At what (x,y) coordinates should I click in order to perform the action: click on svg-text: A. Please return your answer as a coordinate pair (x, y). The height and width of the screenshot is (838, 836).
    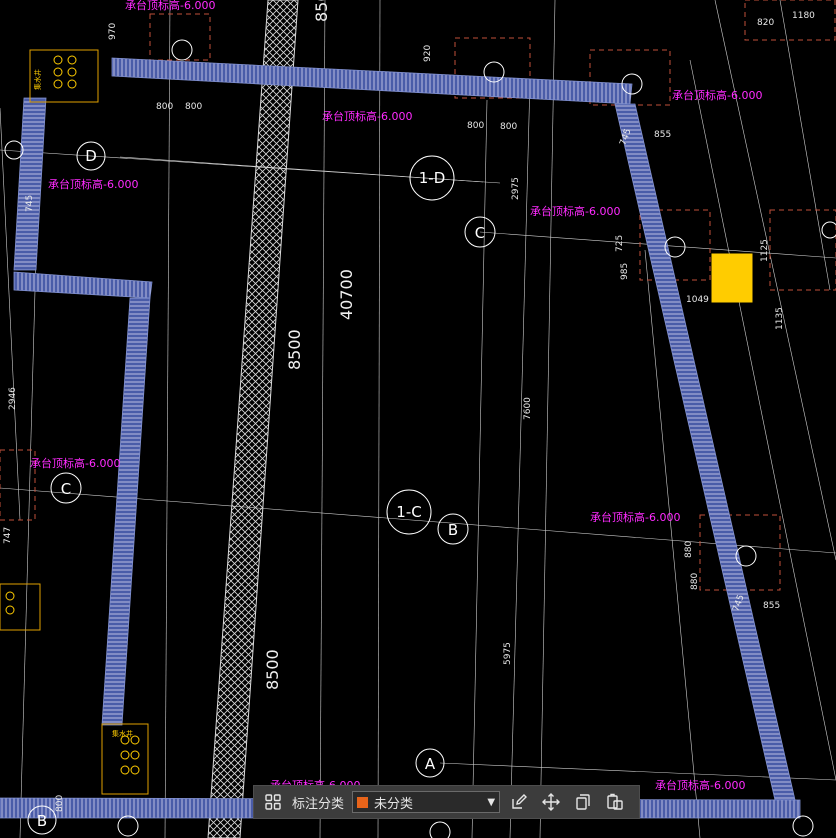
    Looking at the image, I should click on (430, 764).